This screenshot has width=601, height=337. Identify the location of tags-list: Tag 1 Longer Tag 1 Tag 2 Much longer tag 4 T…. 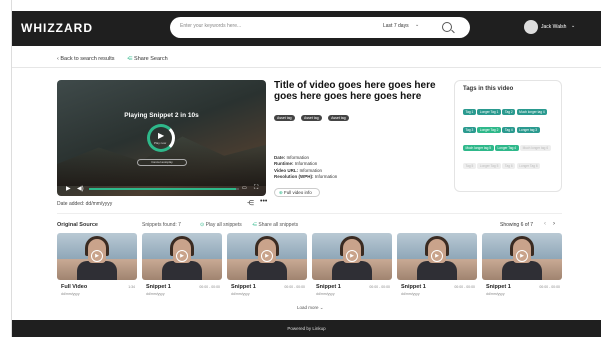
(508, 136).